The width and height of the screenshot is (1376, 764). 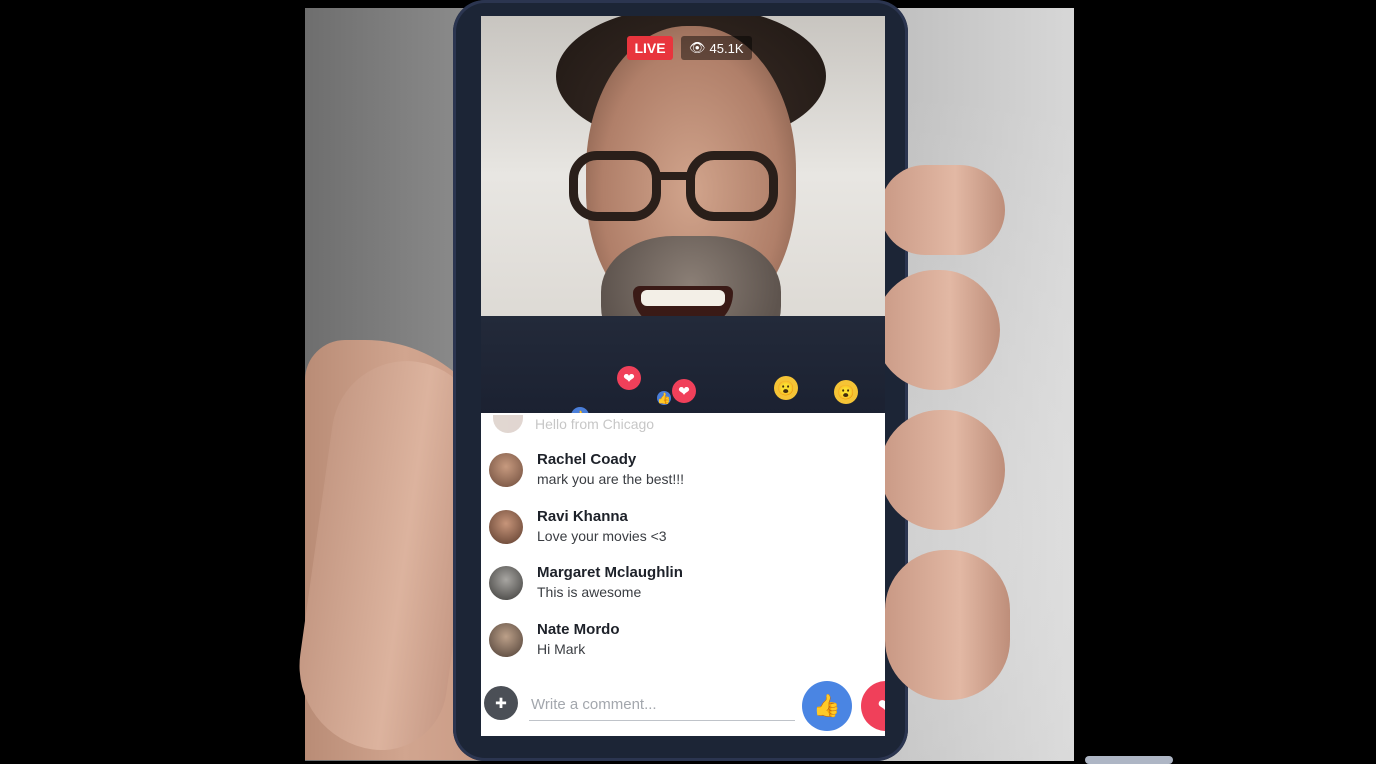 I want to click on comment-text: mark you are the best!!!, so click(x=611, y=479).